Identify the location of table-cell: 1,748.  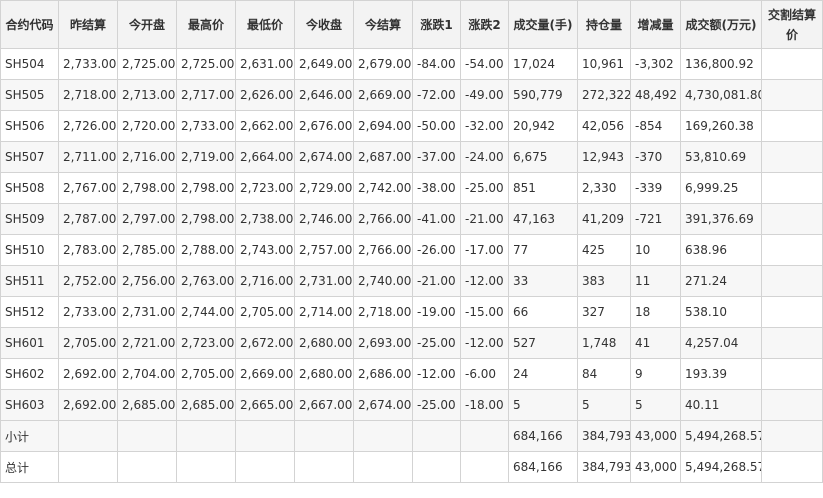
(604, 343).